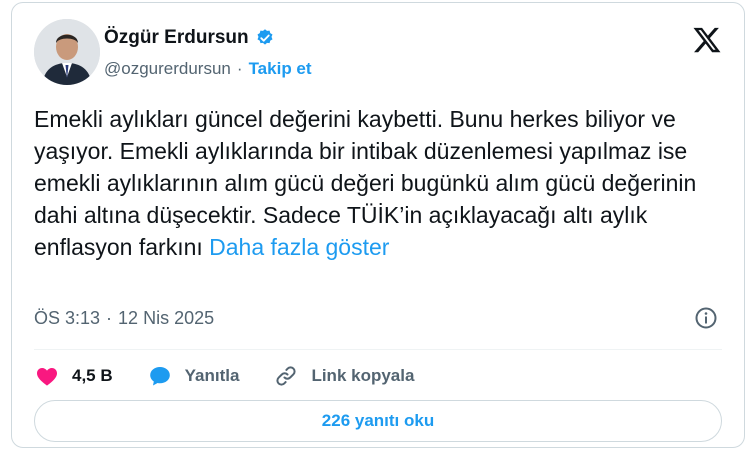  Describe the element at coordinates (707, 40) in the screenshot. I see `x-logo-icon` at that location.